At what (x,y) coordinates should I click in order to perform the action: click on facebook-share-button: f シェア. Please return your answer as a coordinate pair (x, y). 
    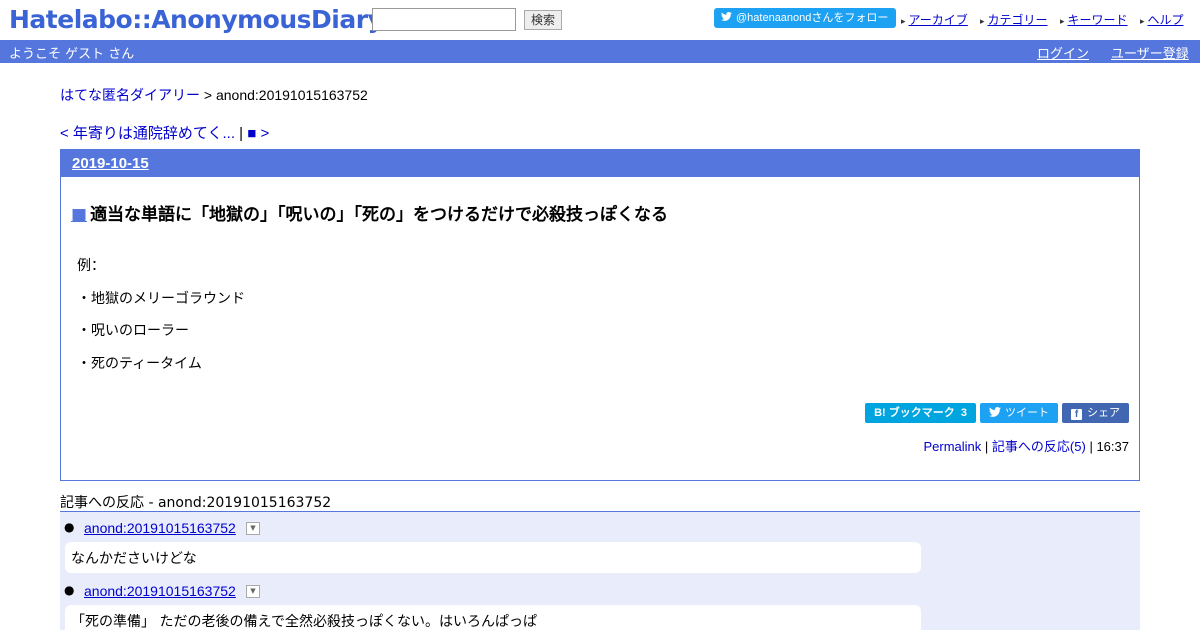
    Looking at the image, I should click on (1095, 413).